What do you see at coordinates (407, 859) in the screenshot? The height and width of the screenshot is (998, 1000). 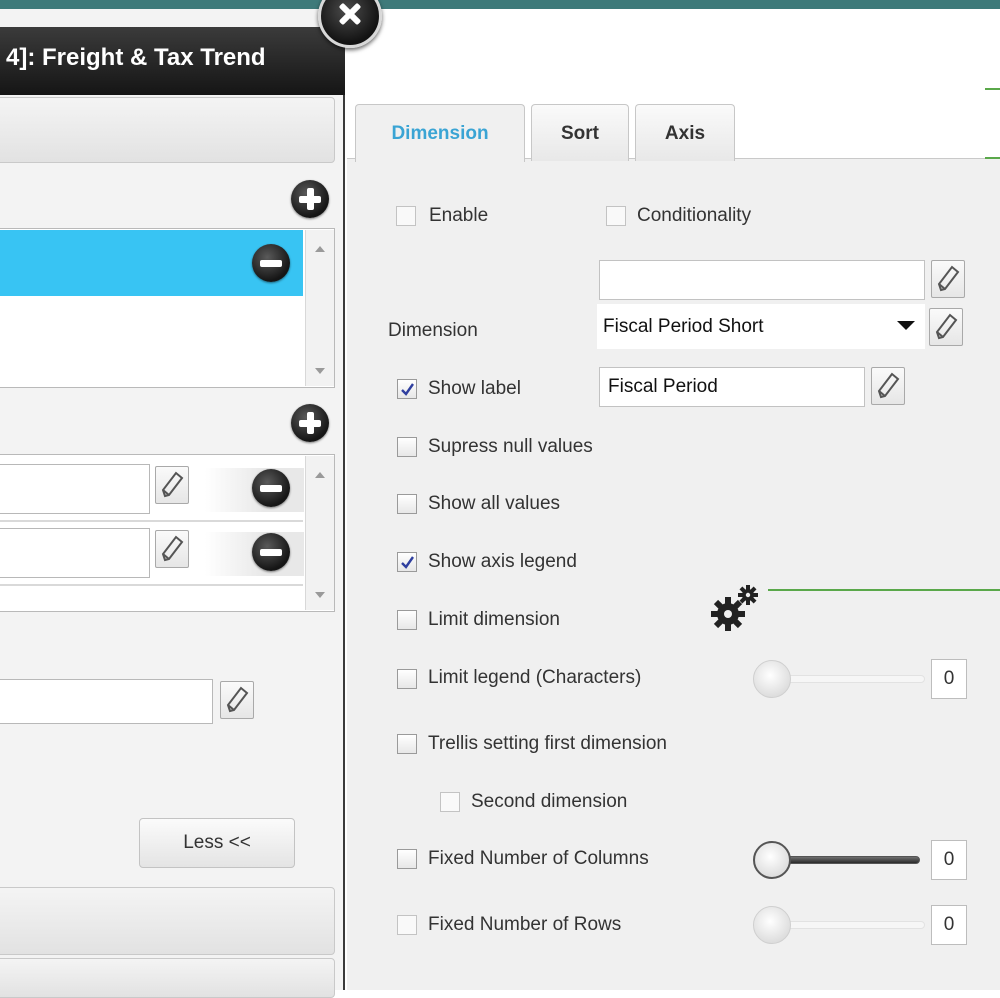 I see `fixed-columns-checkbox` at bounding box center [407, 859].